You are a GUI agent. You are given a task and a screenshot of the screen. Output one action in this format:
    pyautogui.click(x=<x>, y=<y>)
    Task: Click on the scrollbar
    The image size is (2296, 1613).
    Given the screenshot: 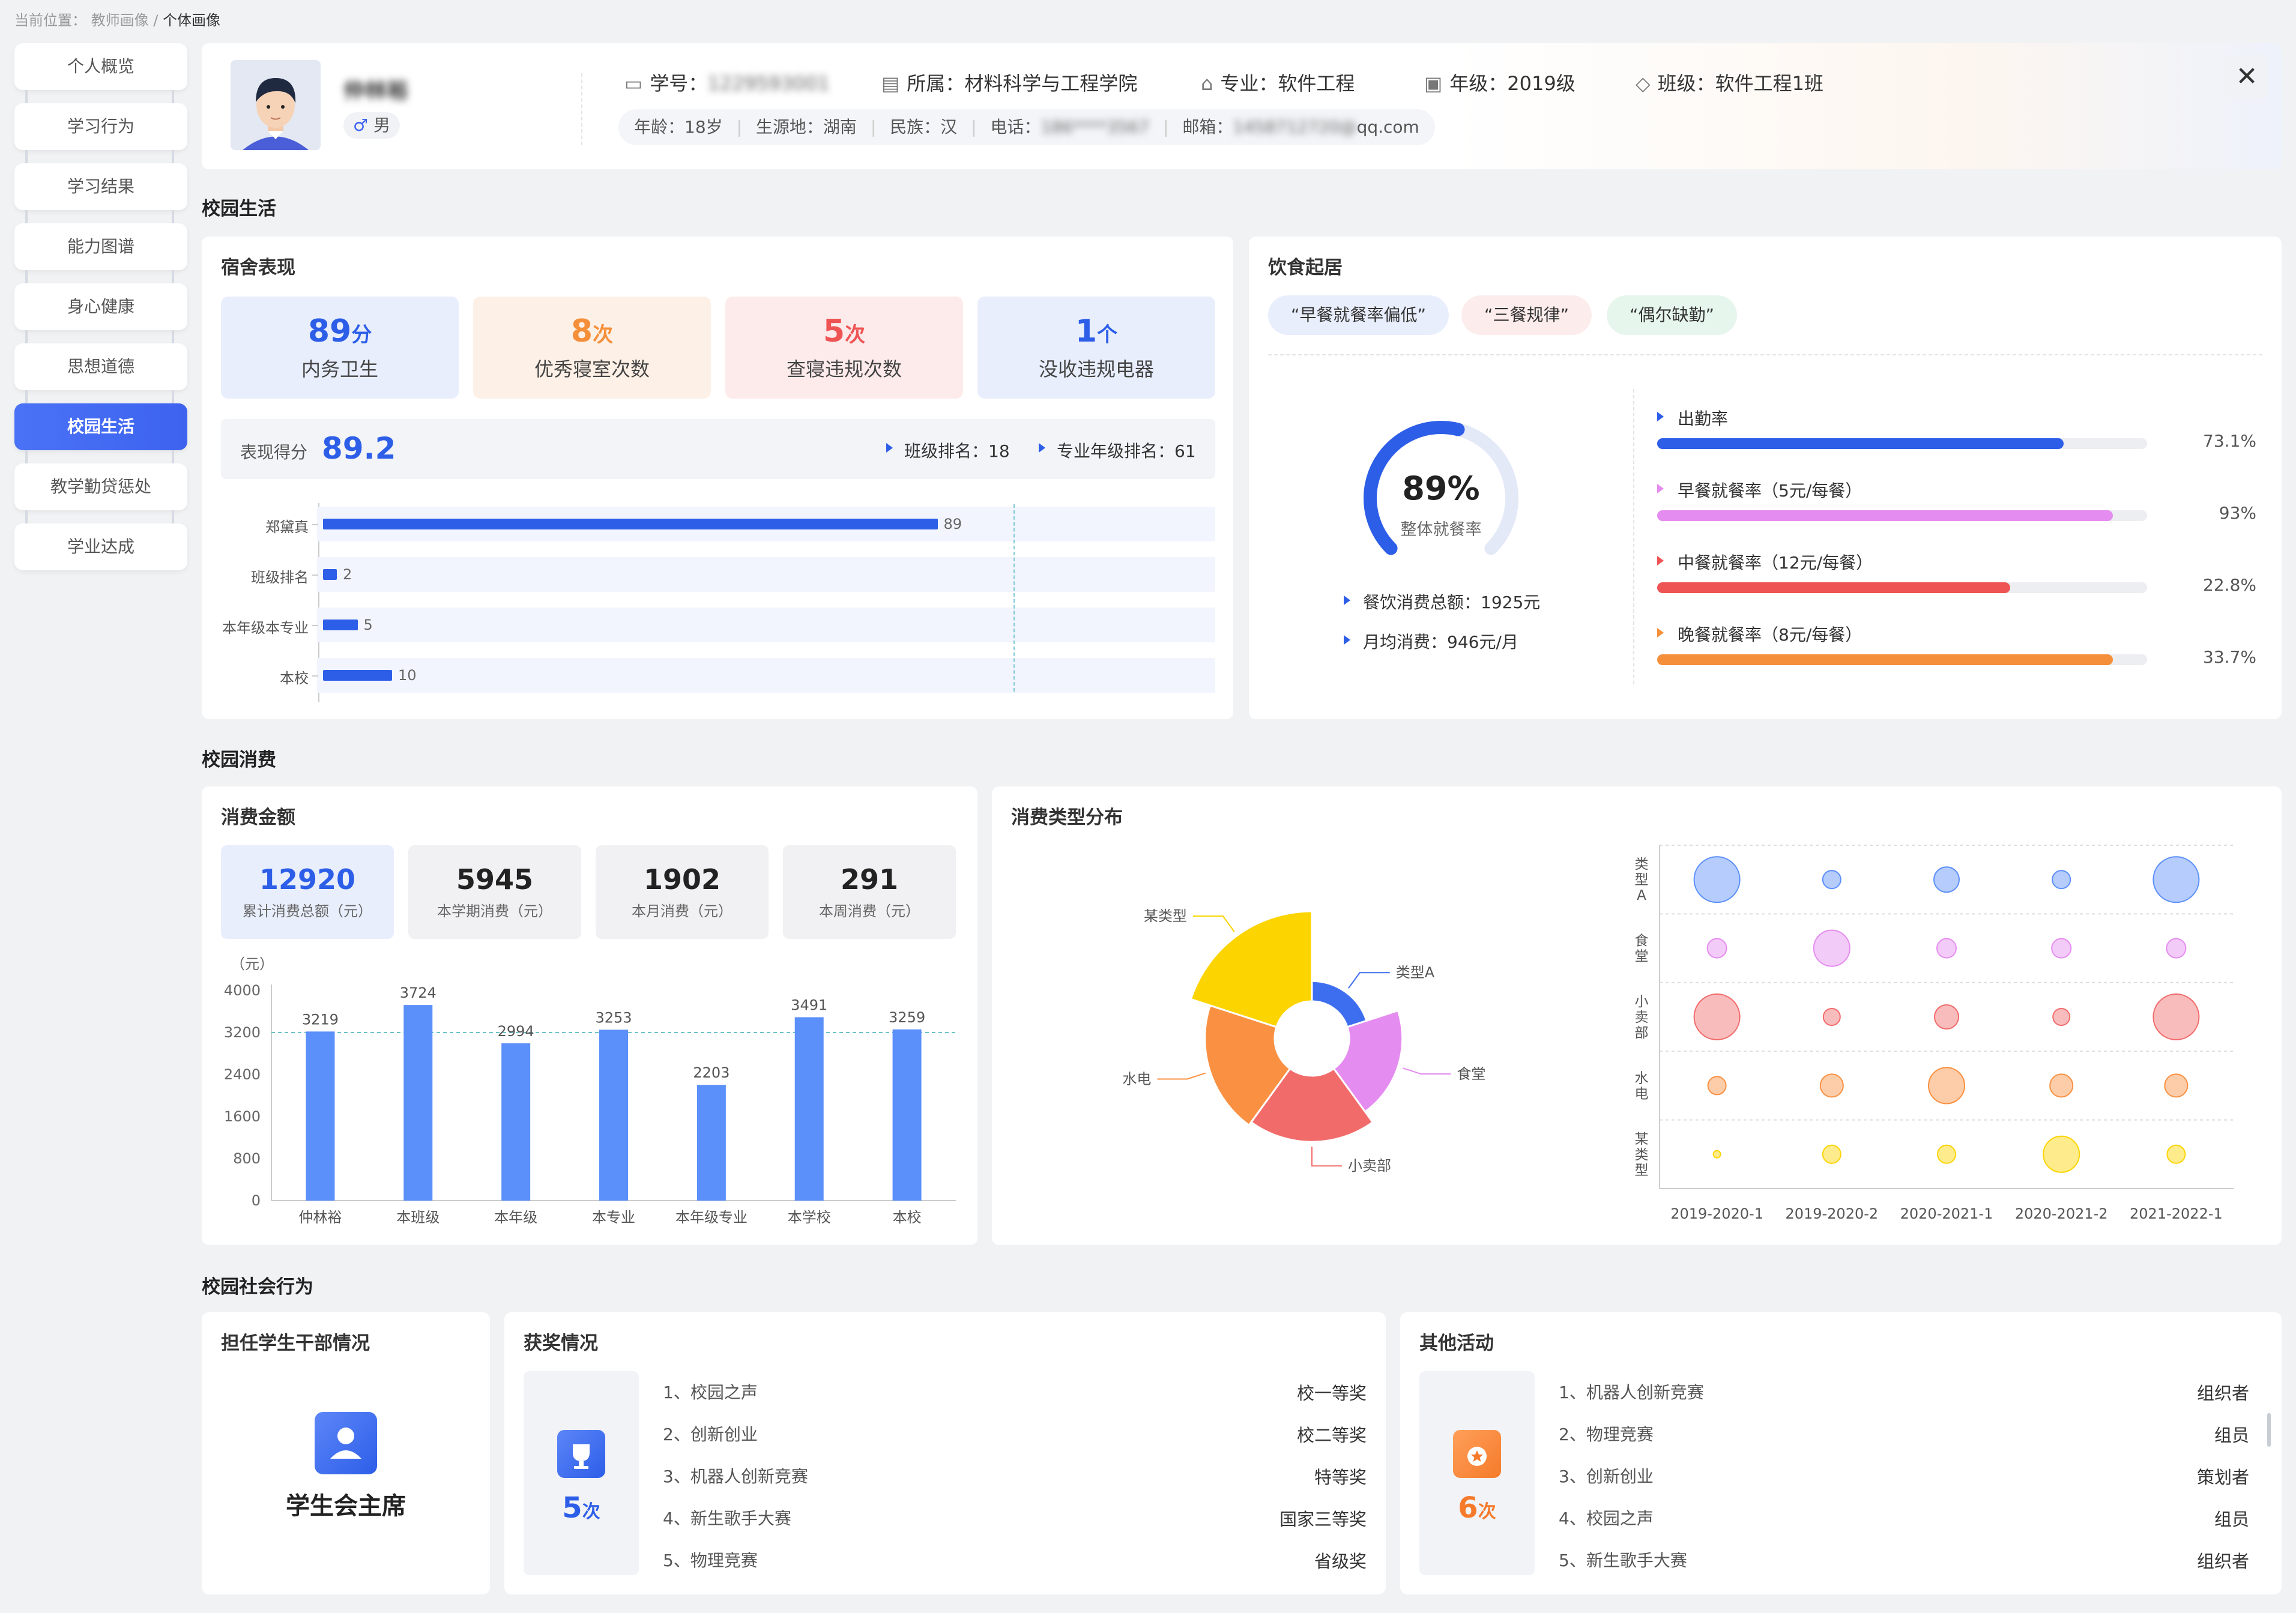 What is the action you would take?
    pyautogui.click(x=2269, y=1430)
    